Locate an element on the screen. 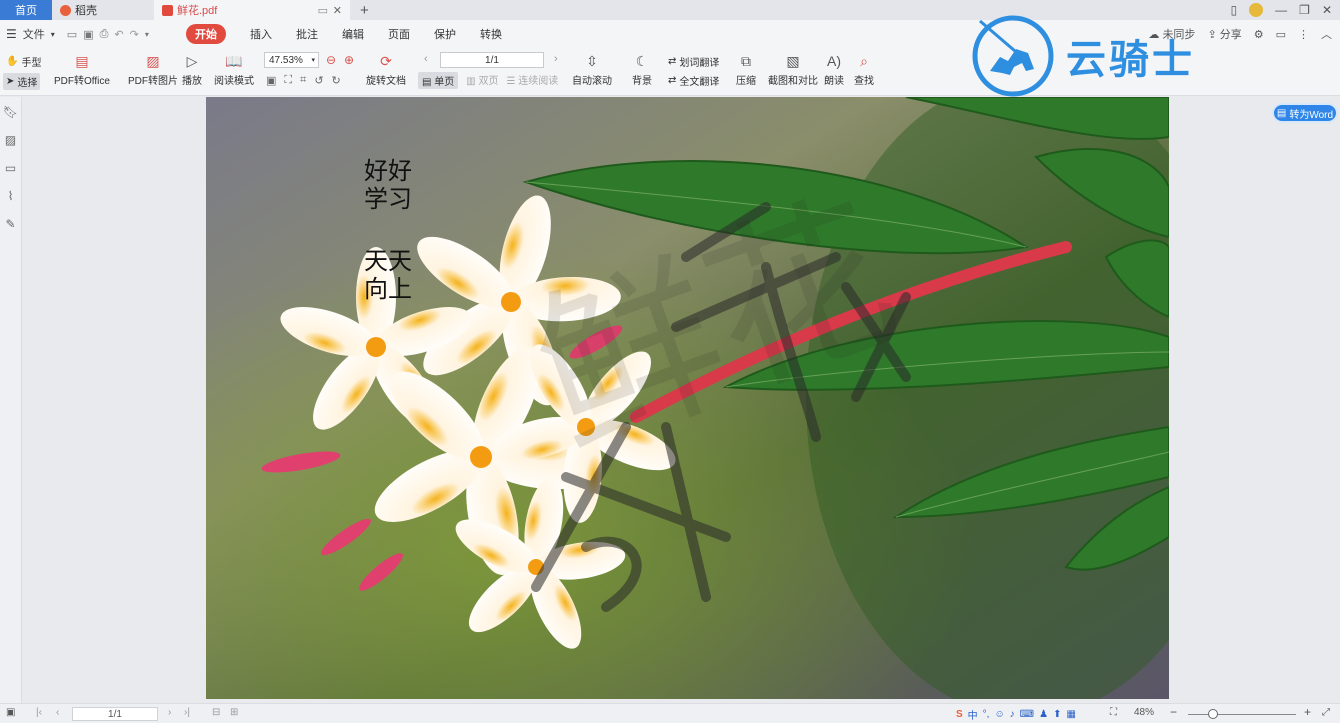 The image size is (1340, 723). ime-toolbar: S 中 °, ☺ ♪ ⌨ ♟ ⬆ ▦ is located at coordinates (1016, 714).